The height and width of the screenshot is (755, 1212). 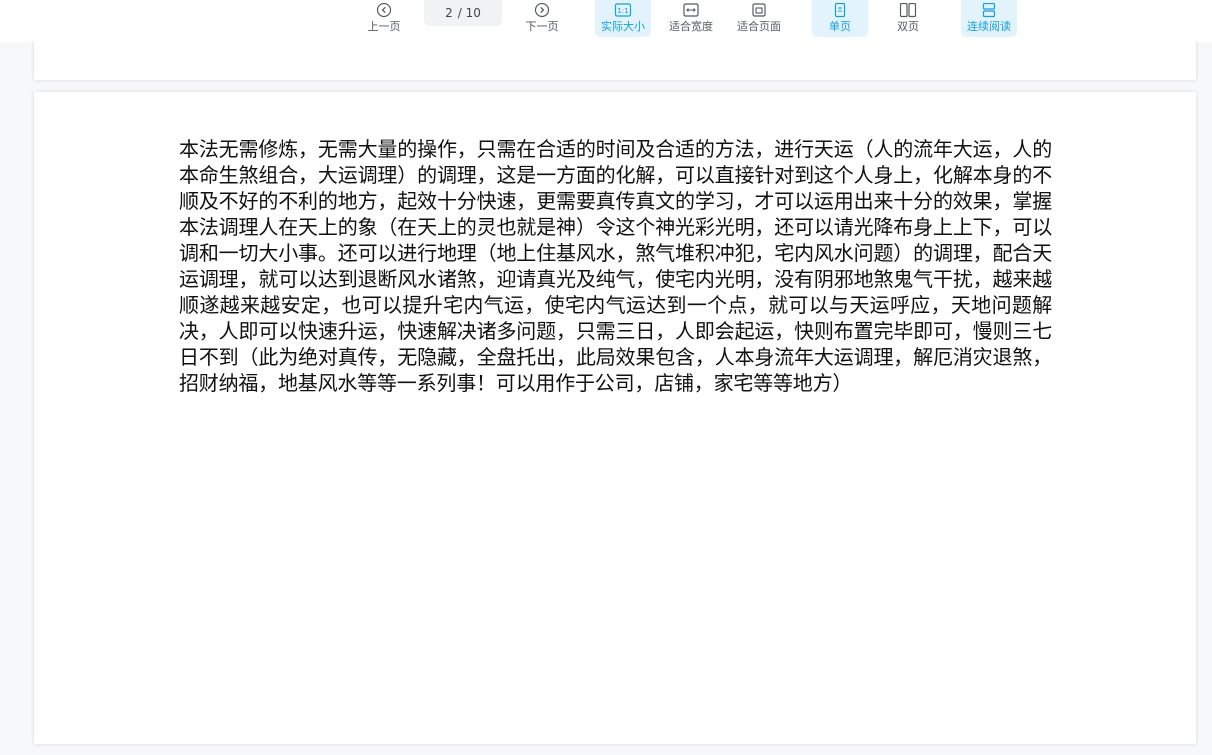 I want to click on next-page-label: 下一页, so click(x=542, y=26).